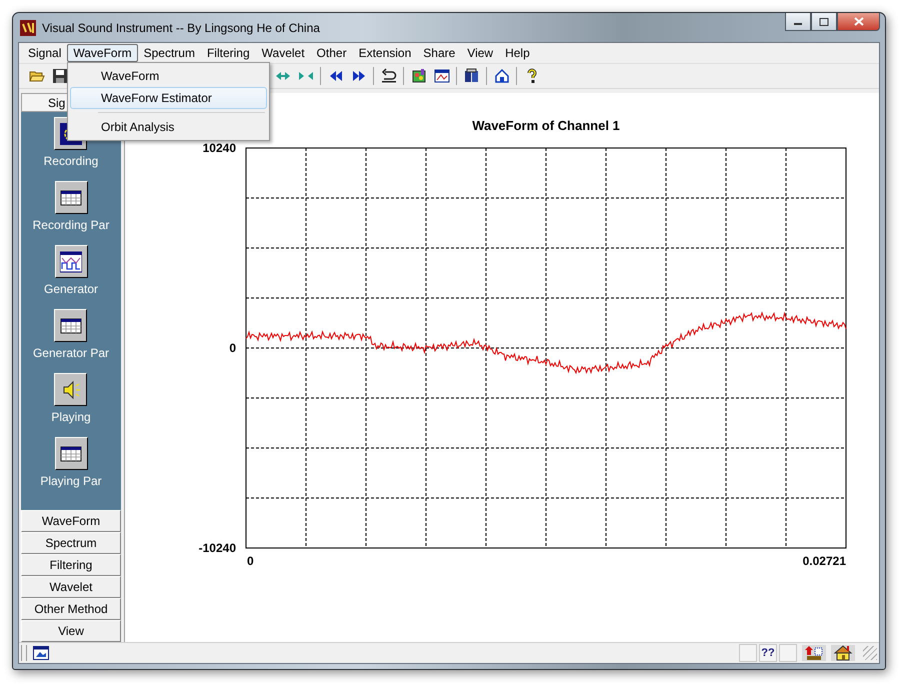 The image size is (907, 692). Describe the element at coordinates (824, 561) in the screenshot. I see `axis-label: 0.02721` at that location.